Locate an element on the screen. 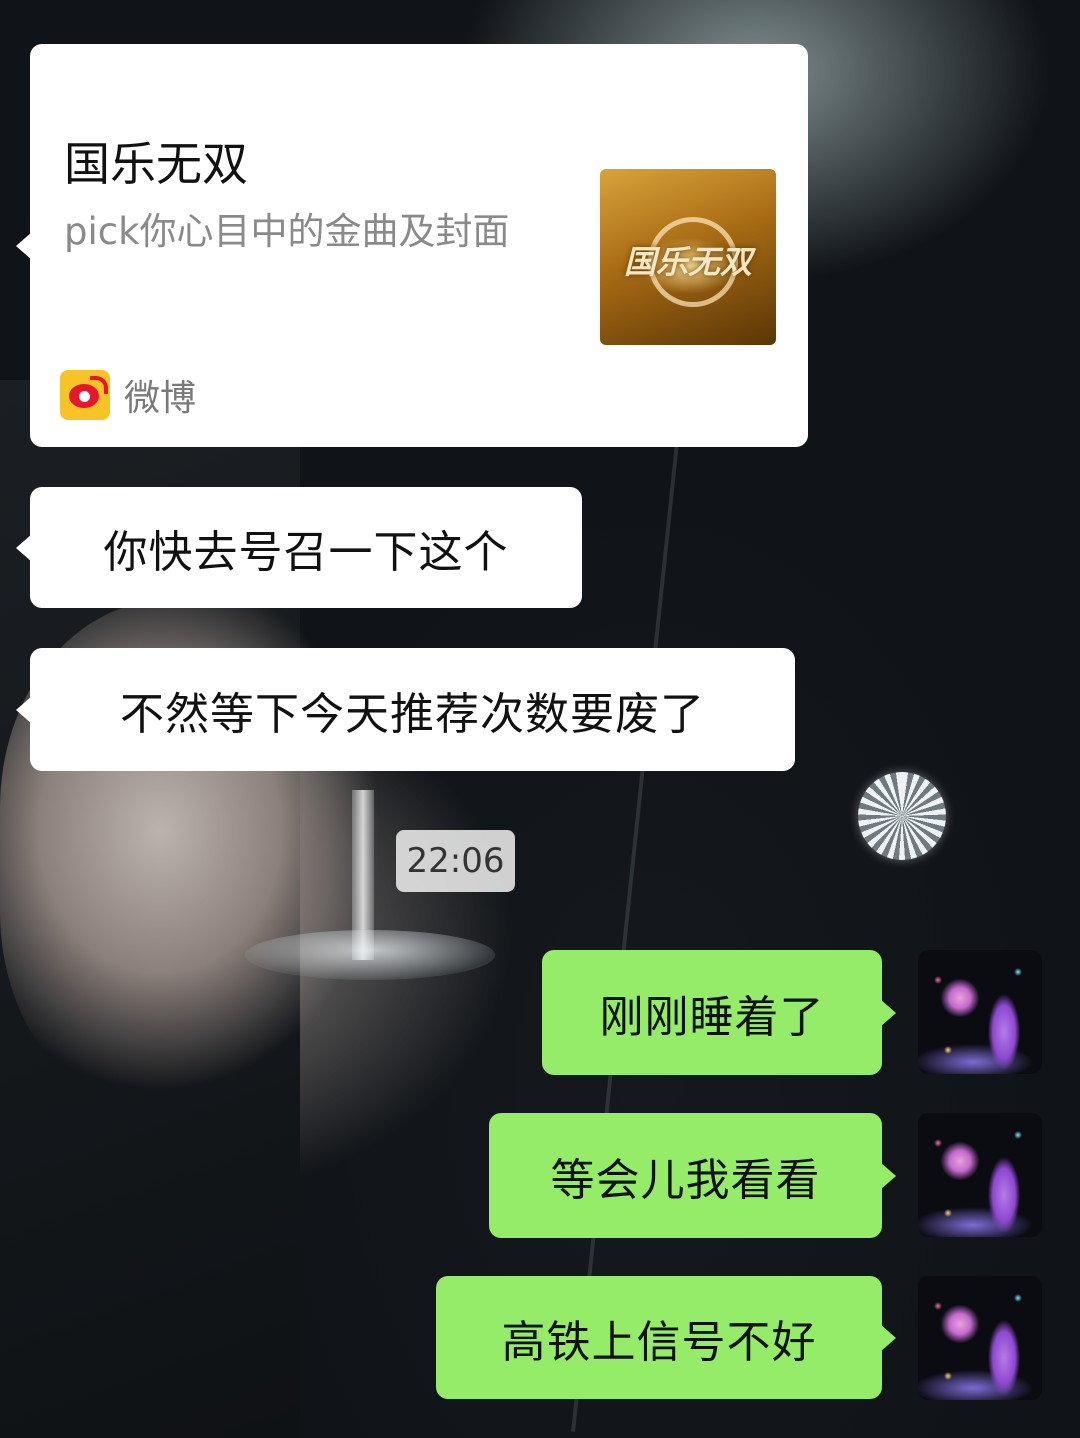 Image resolution: width=1080 pixels, height=1438 pixels. outgoing-message: 刚刚睡着了 is located at coordinates (719, 1012).